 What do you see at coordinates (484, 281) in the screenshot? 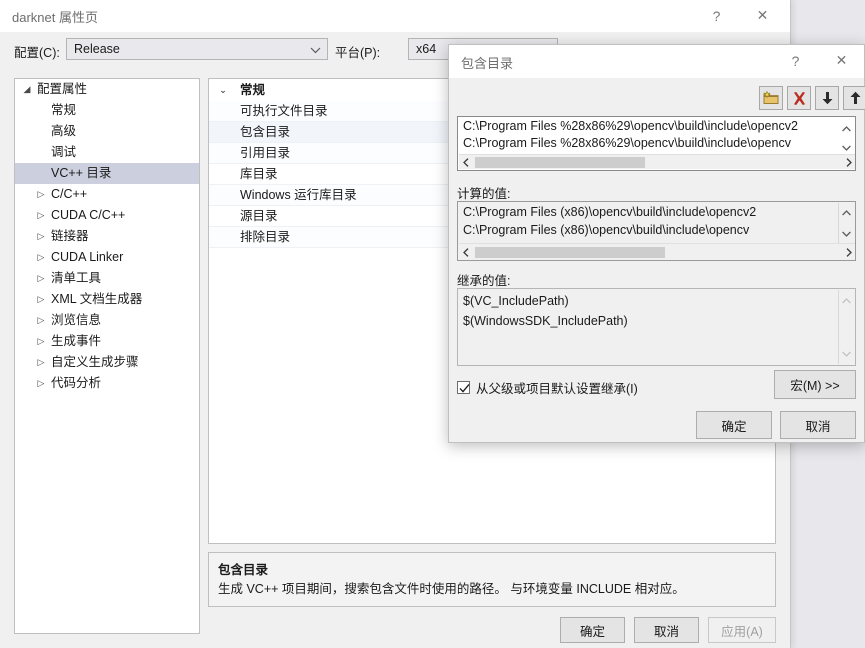
I see `inherited-value-label: 继承的值:` at bounding box center [484, 281].